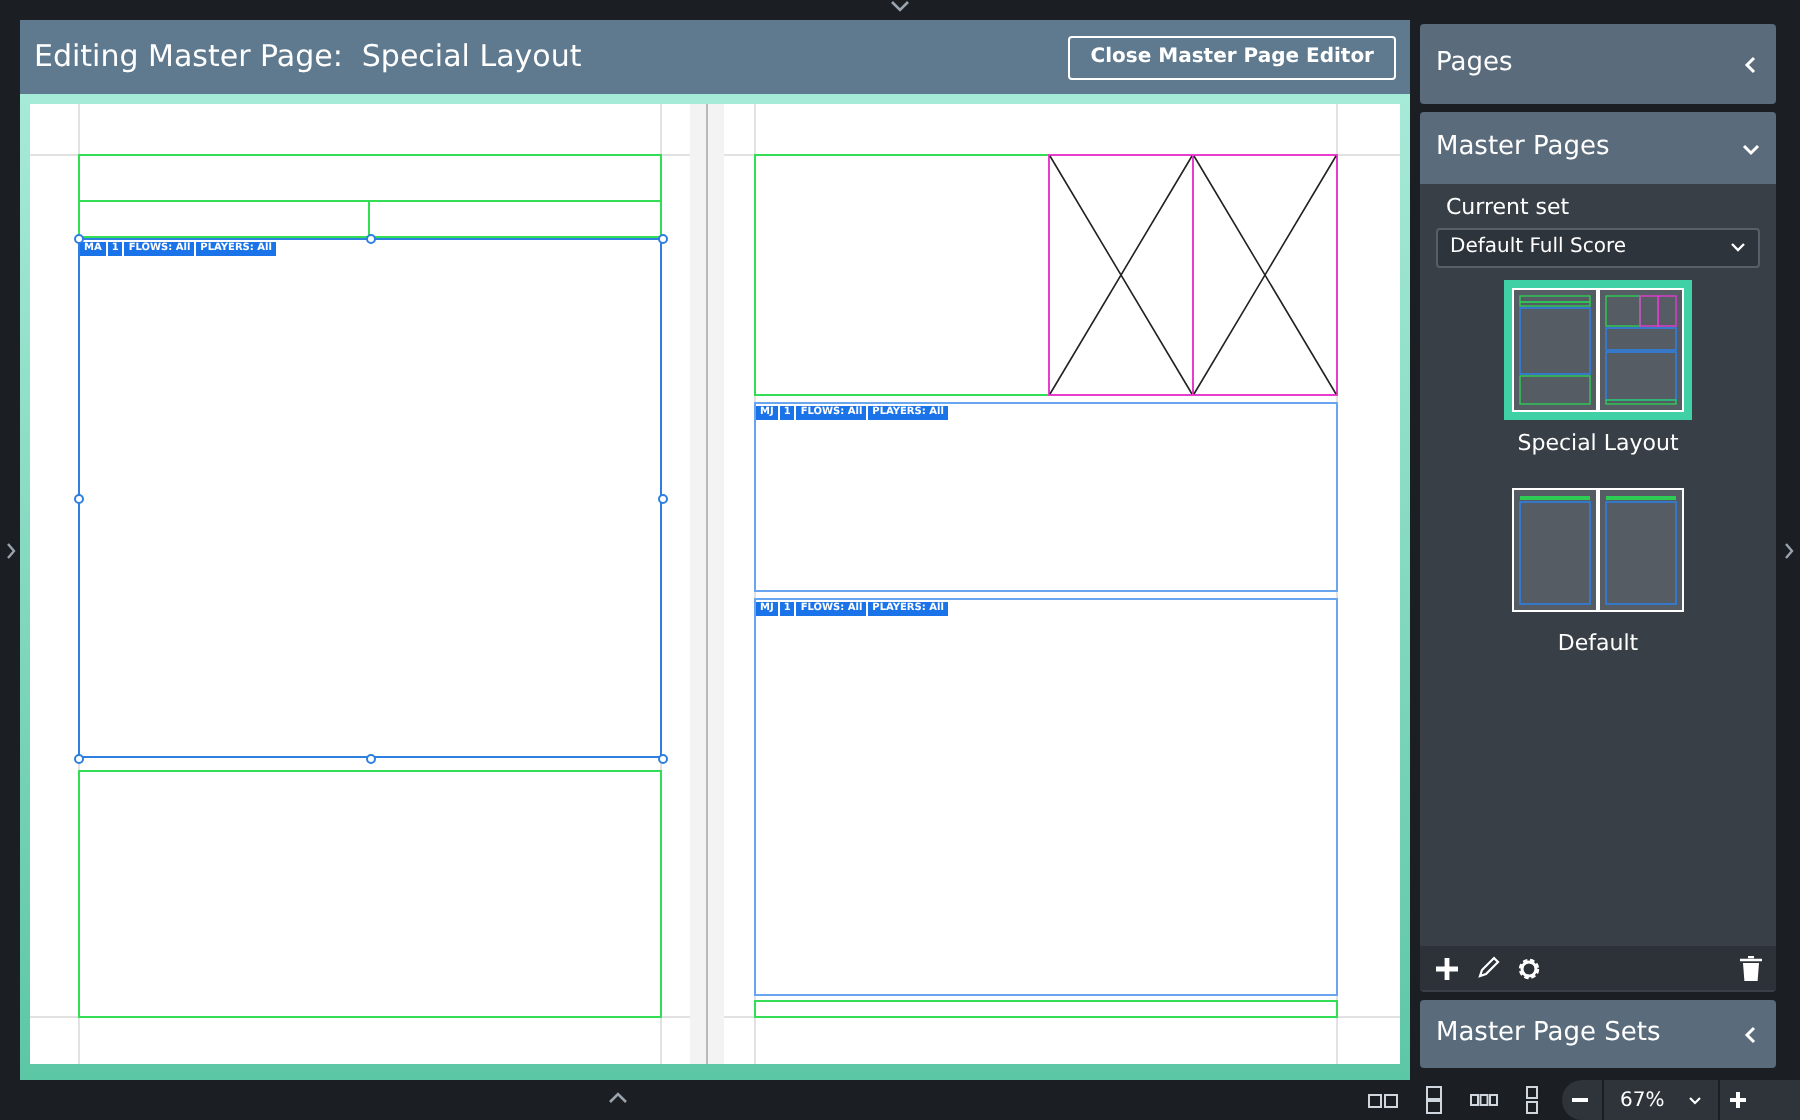 This screenshot has width=1800, height=1120. Describe the element at coordinates (308, 57) in the screenshot. I see `editor-title: Editing Master Page: Special Layout` at that location.